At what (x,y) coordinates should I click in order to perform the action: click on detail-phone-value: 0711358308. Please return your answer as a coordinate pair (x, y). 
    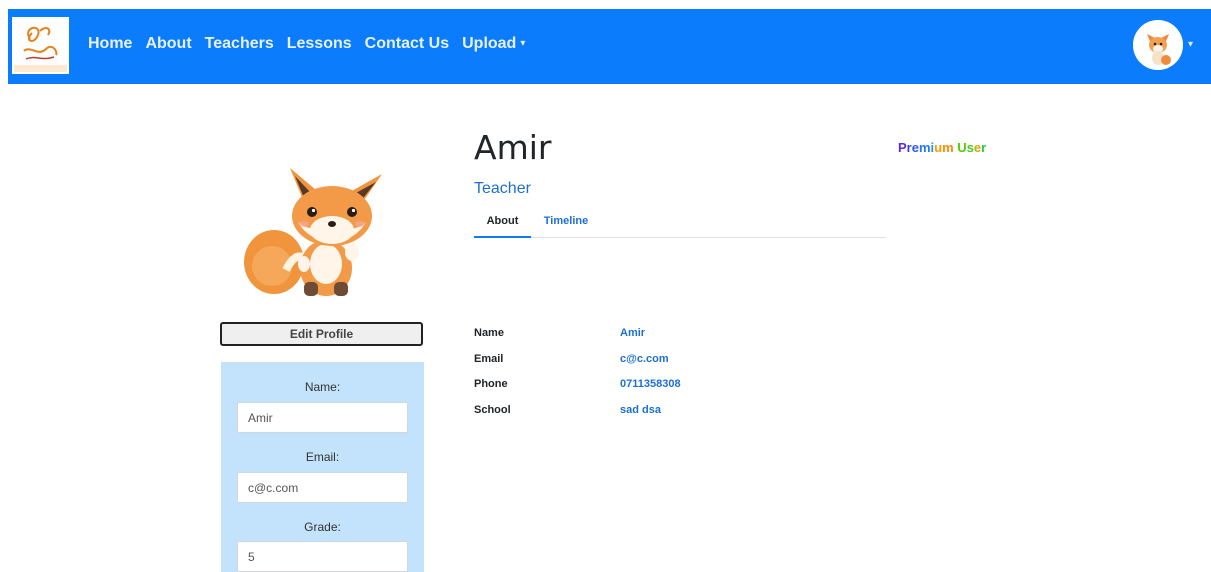
    Looking at the image, I should click on (650, 384).